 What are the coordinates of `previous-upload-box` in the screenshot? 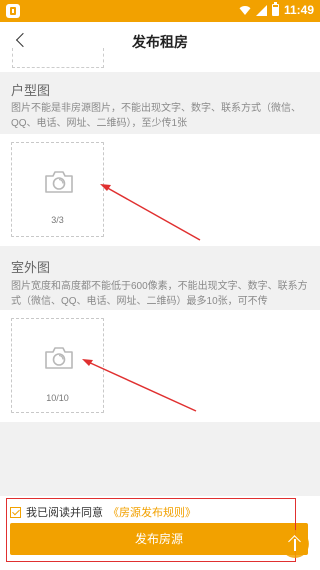 It's located at (58, 58).